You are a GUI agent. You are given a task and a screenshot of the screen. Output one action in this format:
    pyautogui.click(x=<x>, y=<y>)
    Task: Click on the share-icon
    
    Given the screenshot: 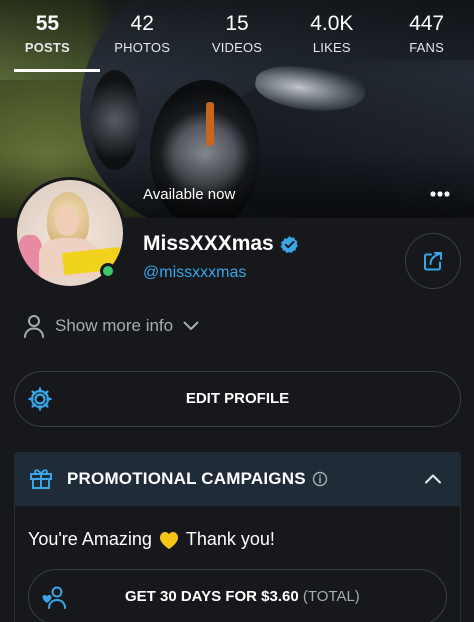 What is the action you would take?
    pyautogui.click(x=433, y=261)
    